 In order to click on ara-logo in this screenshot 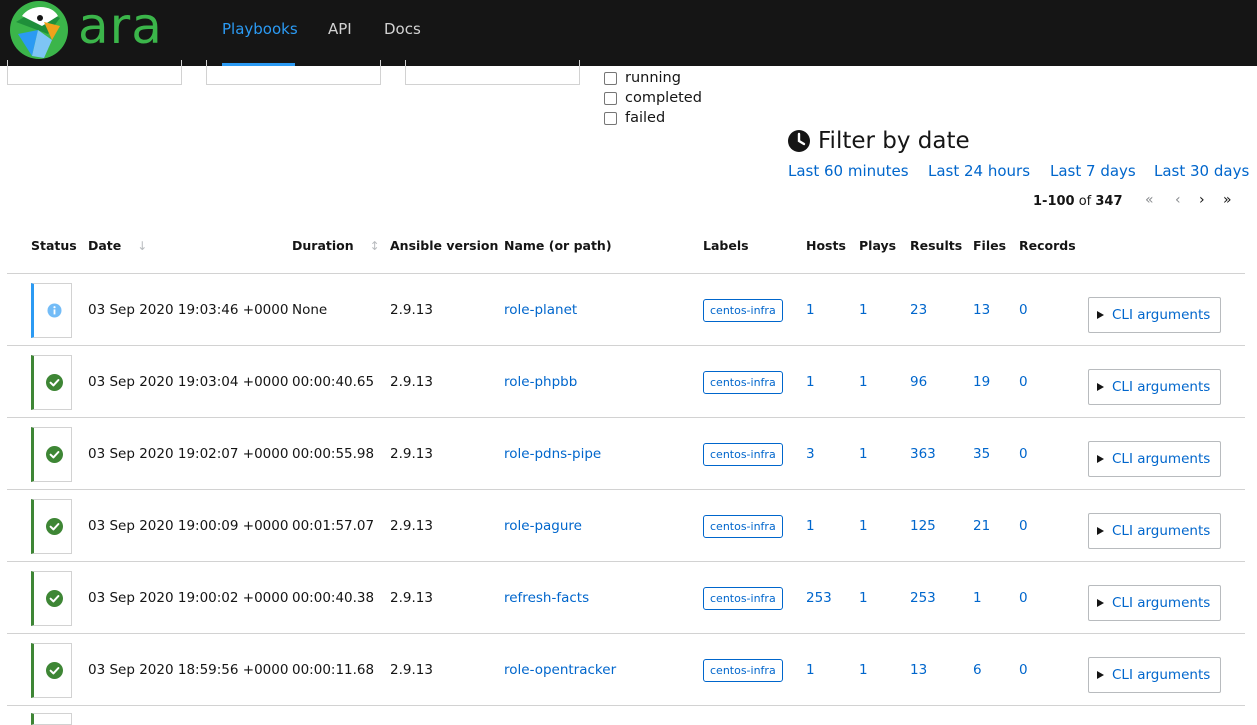, I will do `click(39, 30)`.